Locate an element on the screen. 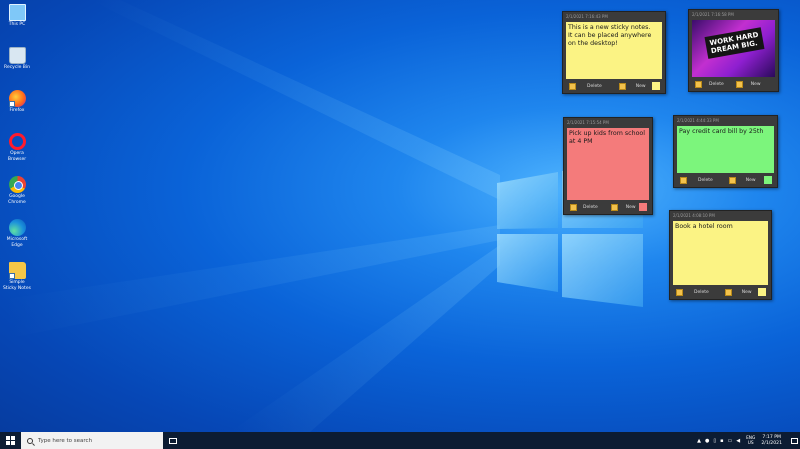 The image size is (800, 449). language-indicator: ENG US is located at coordinates (750, 441).